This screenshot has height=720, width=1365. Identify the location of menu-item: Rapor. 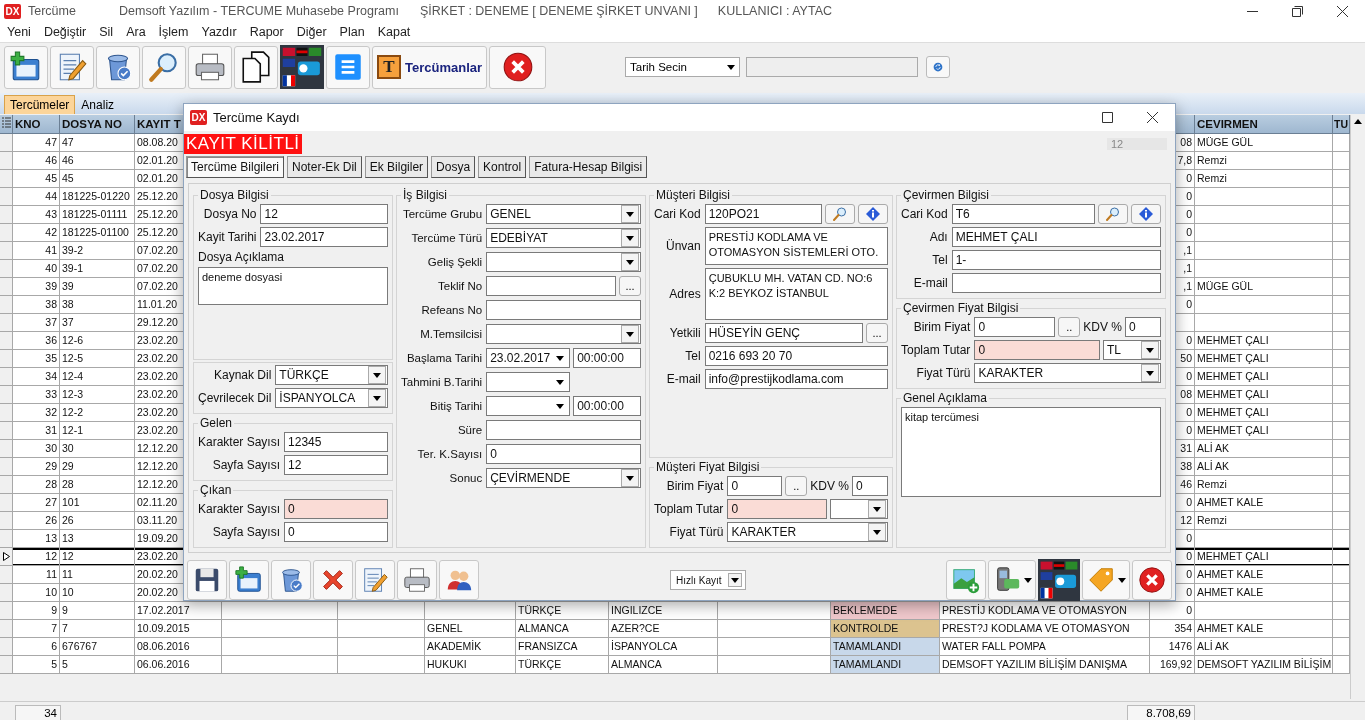
(266, 32).